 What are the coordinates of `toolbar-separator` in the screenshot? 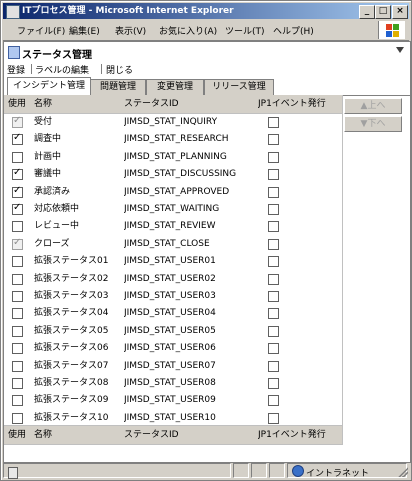 It's located at (31, 69).